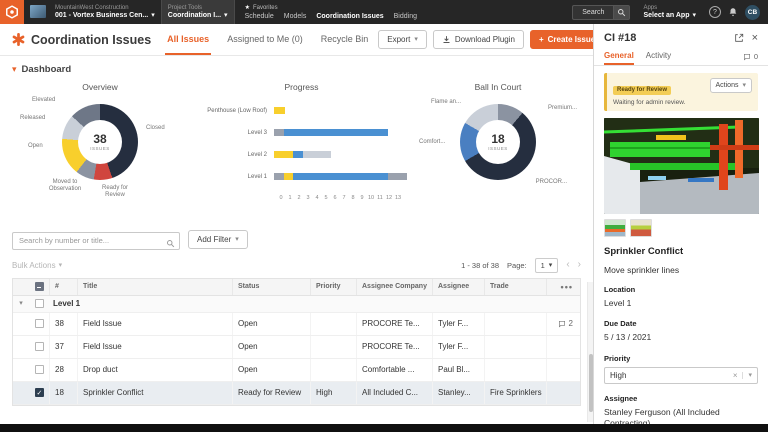 This screenshot has height=432, width=768. What do you see at coordinates (46, 69) in the screenshot?
I see `dashboard-label: Dashboard` at bounding box center [46, 69].